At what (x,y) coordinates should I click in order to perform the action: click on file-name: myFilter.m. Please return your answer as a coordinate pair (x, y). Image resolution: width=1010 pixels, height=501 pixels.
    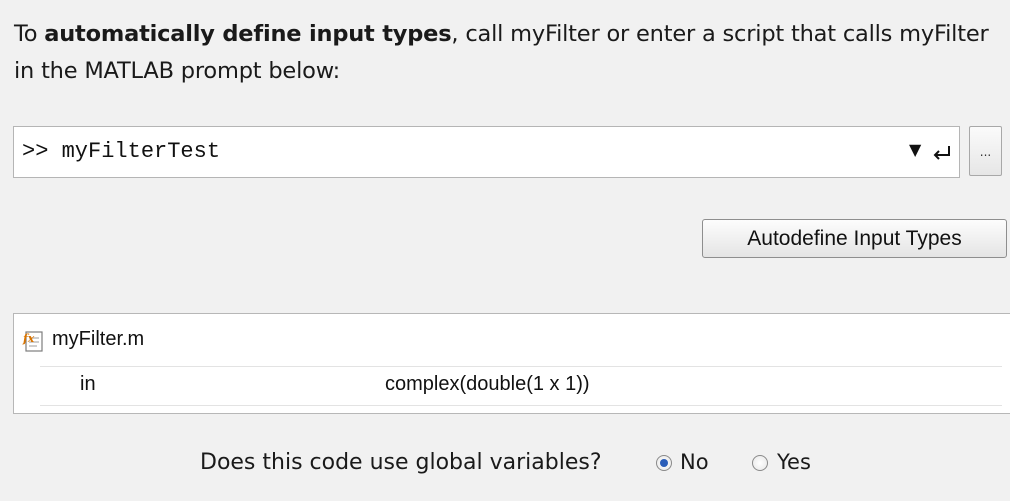
    Looking at the image, I should click on (98, 339).